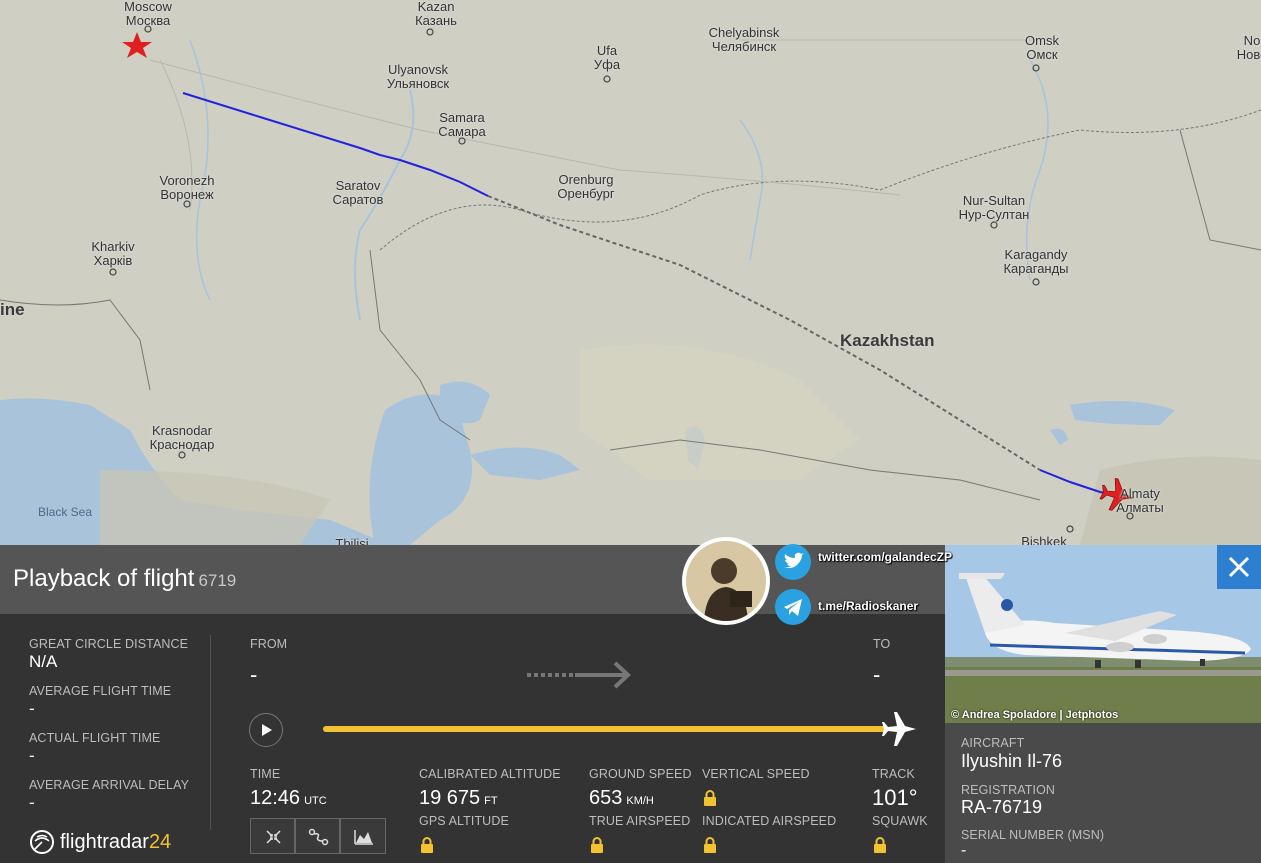 The image size is (1261, 863). I want to click on track-value: 101°, so click(895, 797).